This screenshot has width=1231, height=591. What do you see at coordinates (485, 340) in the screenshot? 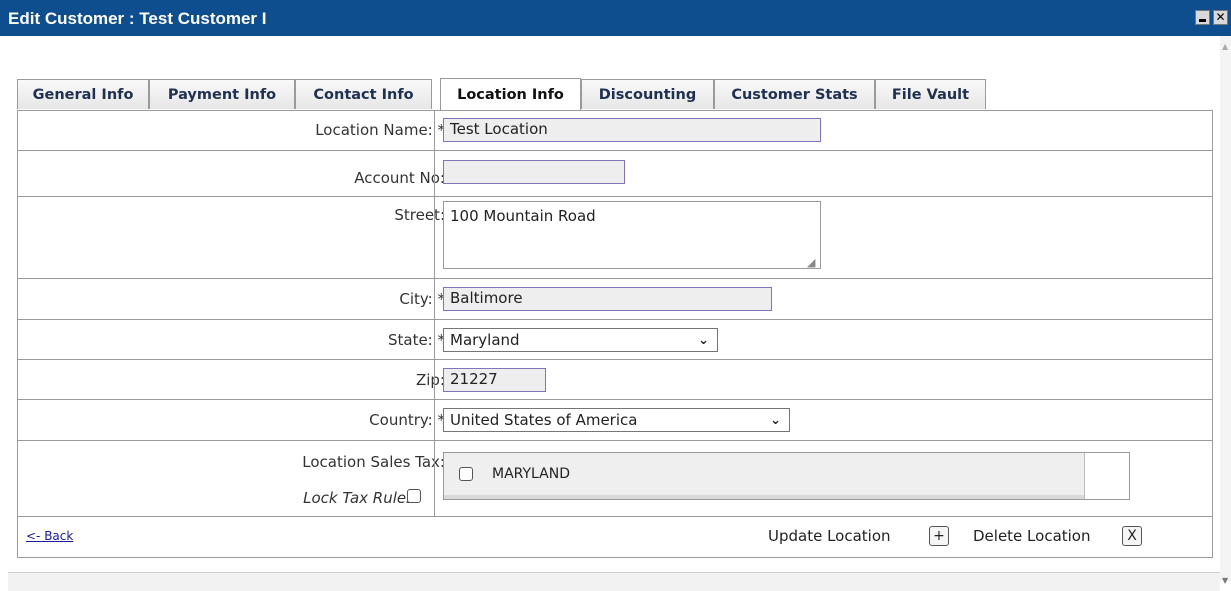
I see `state-selected: Maryland` at bounding box center [485, 340].